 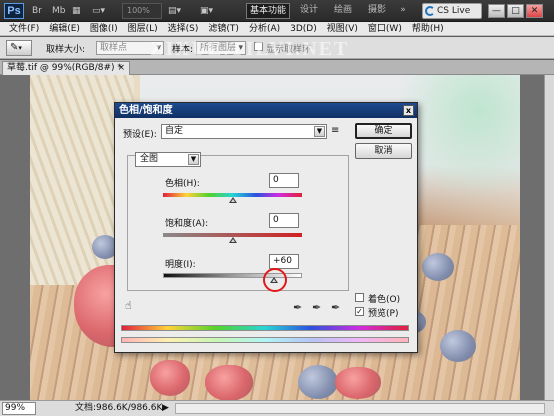 I want to click on menu-layer: 图层(L), so click(x=143, y=28).